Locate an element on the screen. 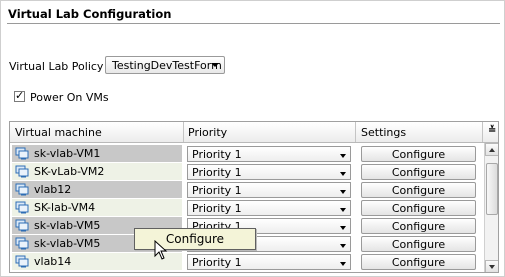 The width and height of the screenshot is (505, 277). arrow-up-icon is located at coordinates (492, 150).